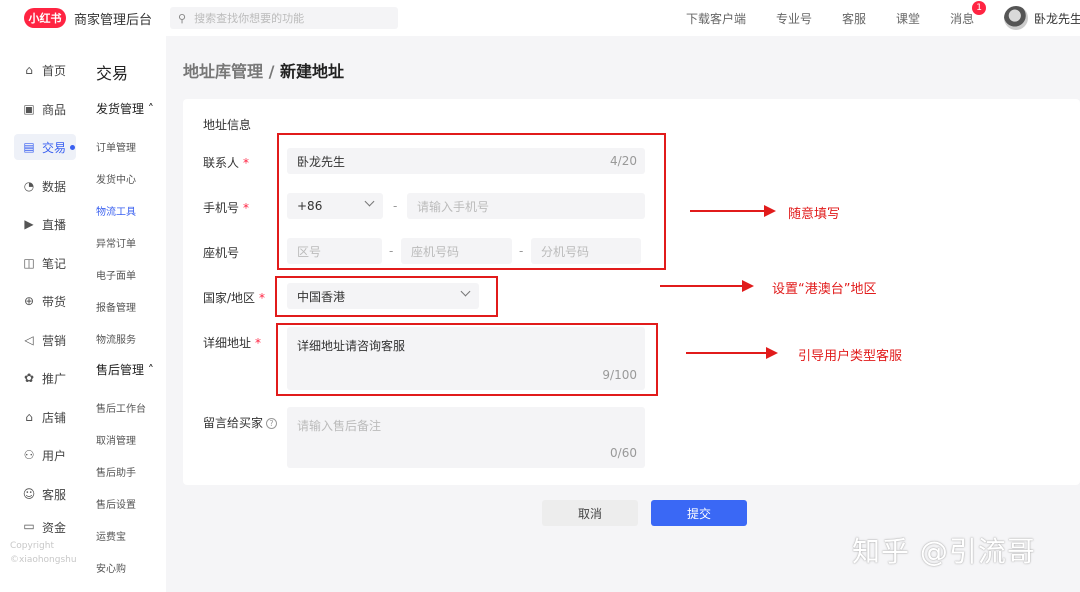 This screenshot has height=592, width=1080. Describe the element at coordinates (335, 206) in the screenshot. I see `country-code-select: +86` at that location.